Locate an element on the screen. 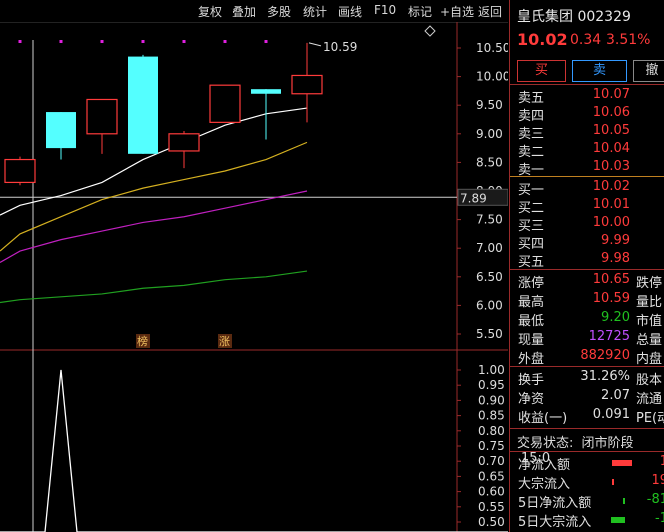 This screenshot has height=532, width=664. fund-value: 0.091 is located at coordinates (611, 414).